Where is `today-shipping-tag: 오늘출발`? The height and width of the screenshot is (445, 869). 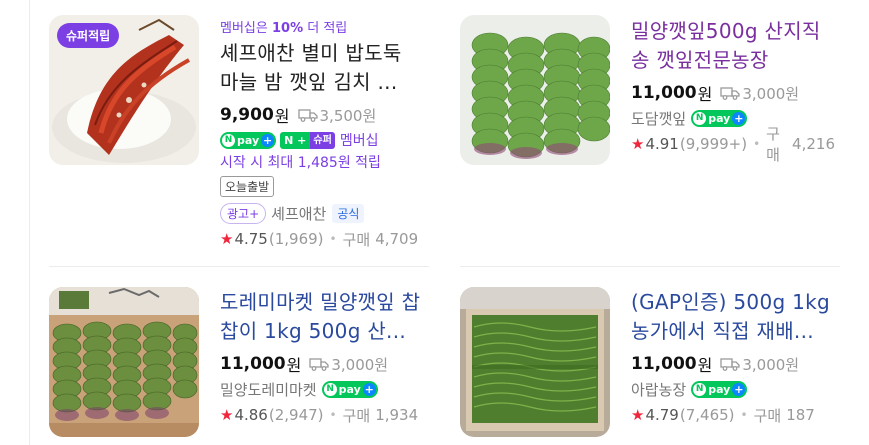
today-shipping-tag: 오늘출발 is located at coordinates (247, 186).